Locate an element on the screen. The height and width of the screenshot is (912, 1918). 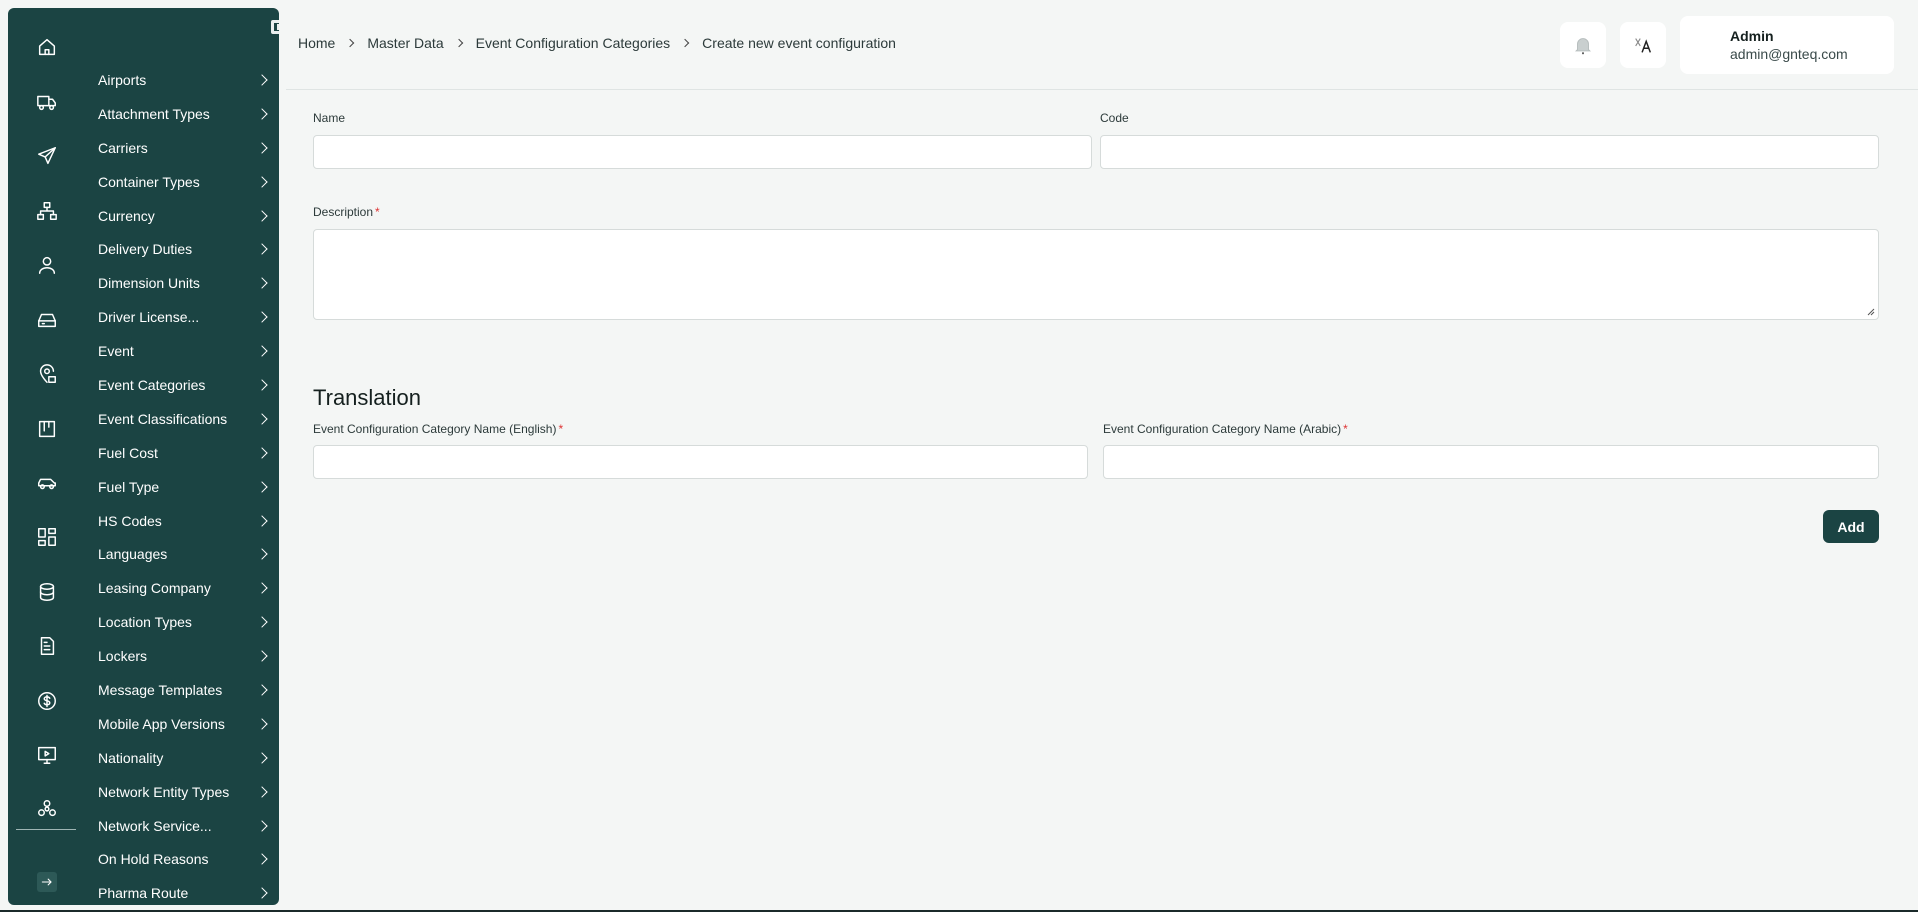
sidebar-item-hs-codes: HS Codes is located at coordinates (186, 521).